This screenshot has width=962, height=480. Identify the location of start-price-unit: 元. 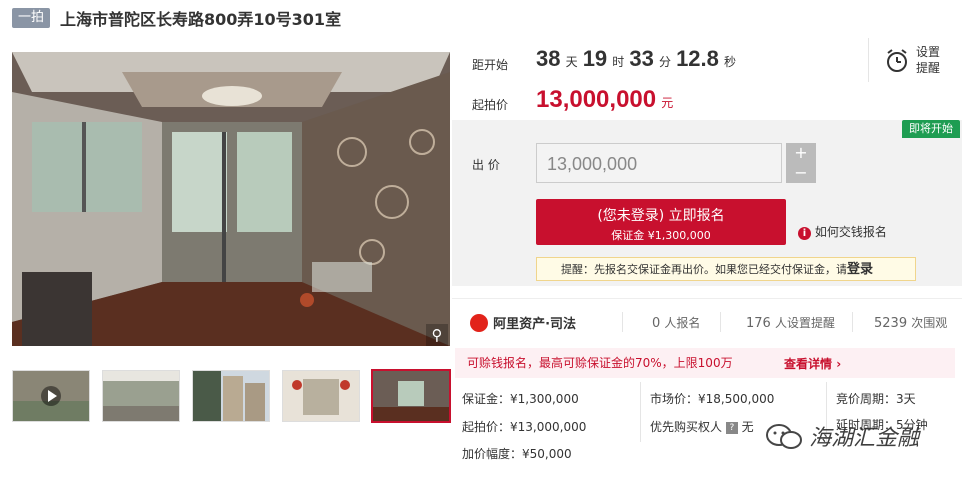
(667, 103).